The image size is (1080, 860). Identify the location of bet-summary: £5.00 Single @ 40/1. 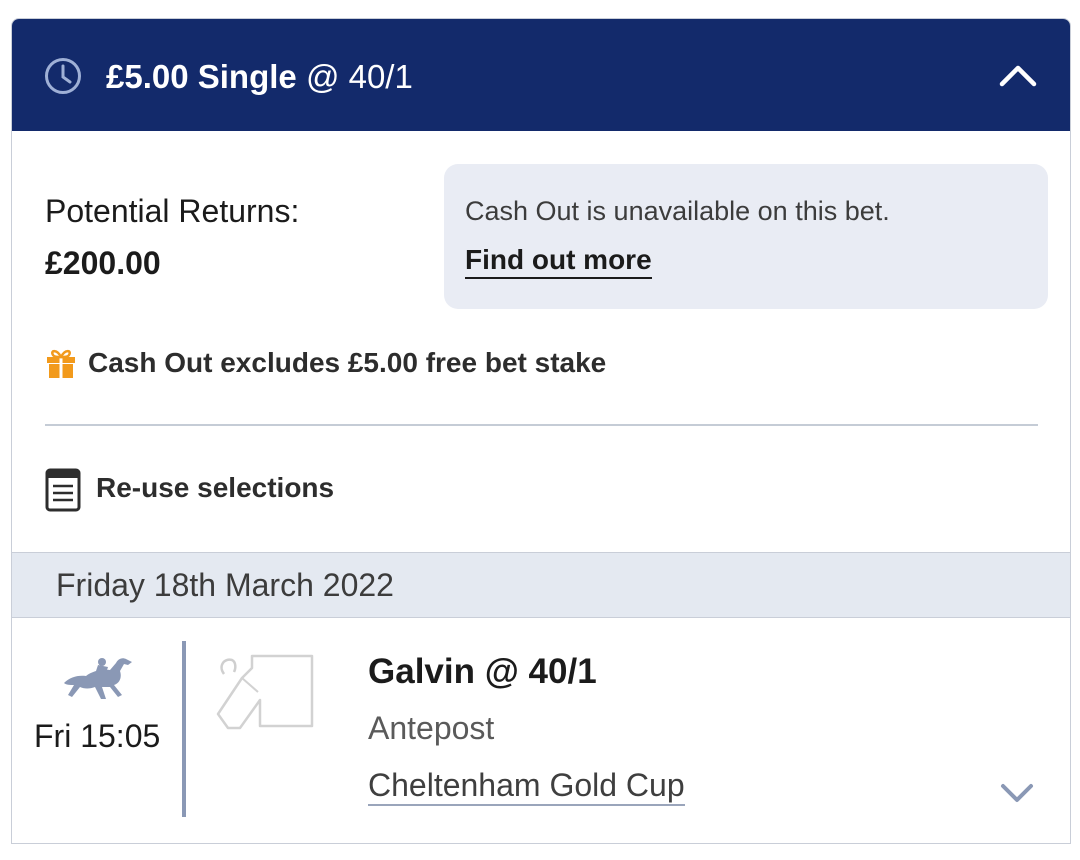
(259, 77).